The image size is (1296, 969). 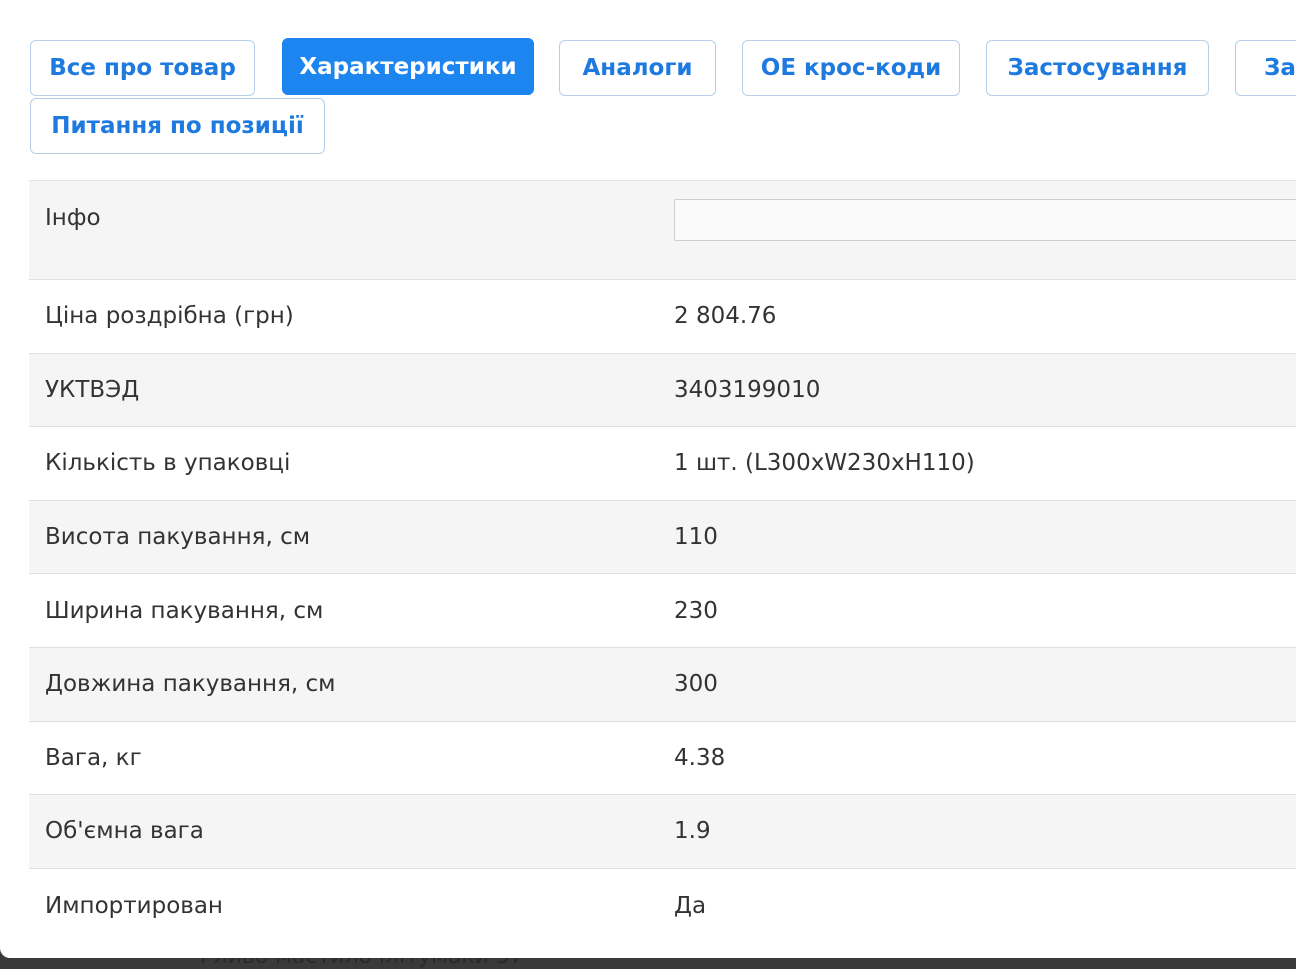 I want to click on tab-all-about-product: Все про товар, so click(x=142, y=68).